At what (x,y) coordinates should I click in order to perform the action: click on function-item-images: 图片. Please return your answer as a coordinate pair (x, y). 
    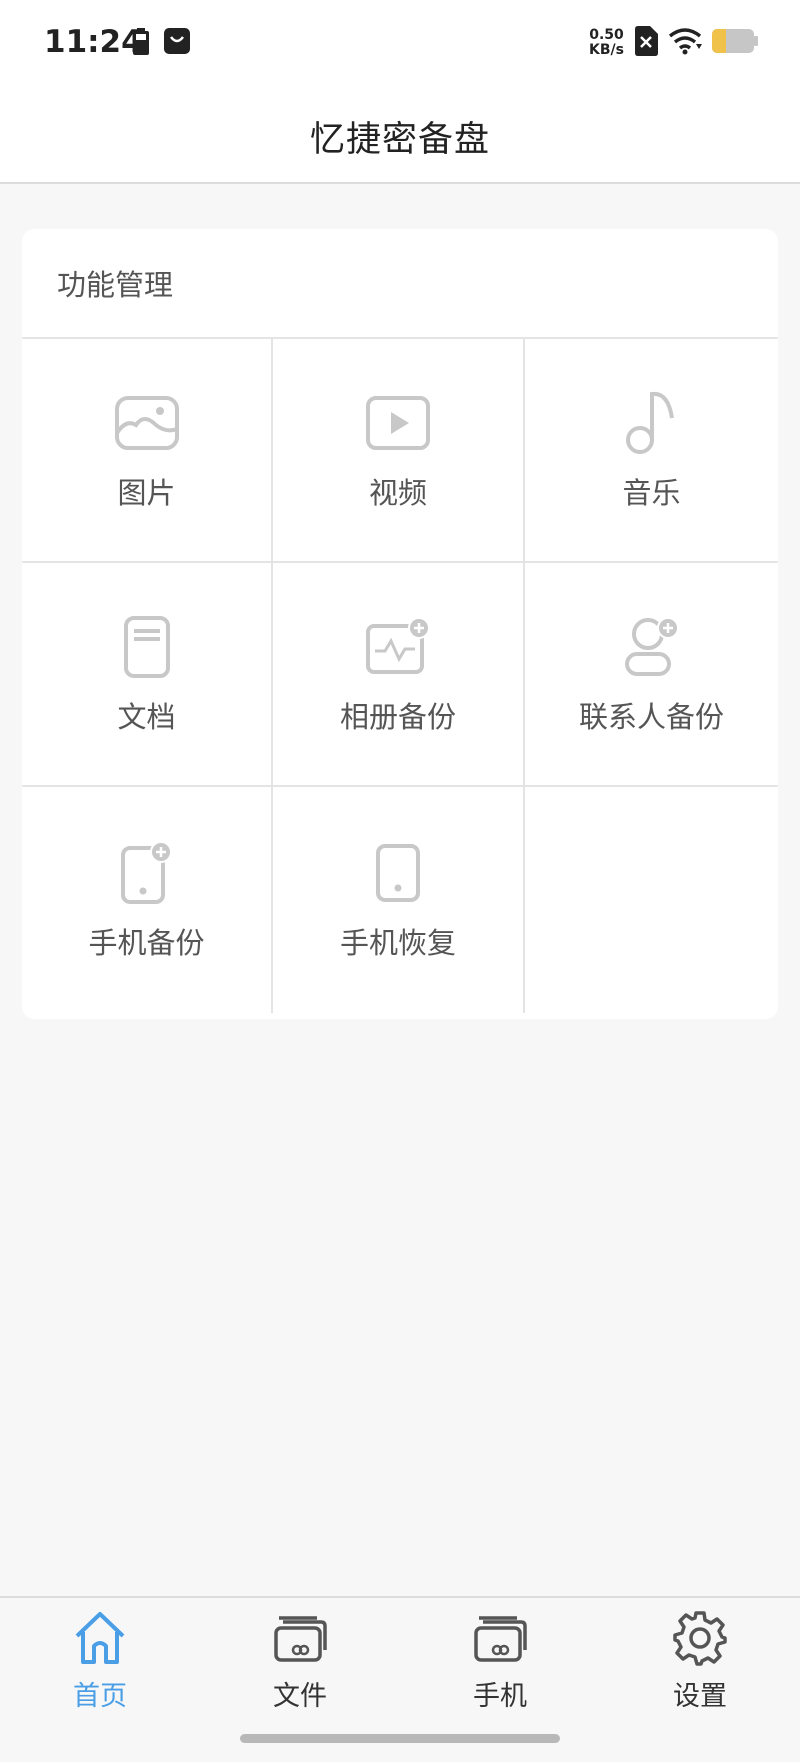
    Looking at the image, I should click on (147, 451).